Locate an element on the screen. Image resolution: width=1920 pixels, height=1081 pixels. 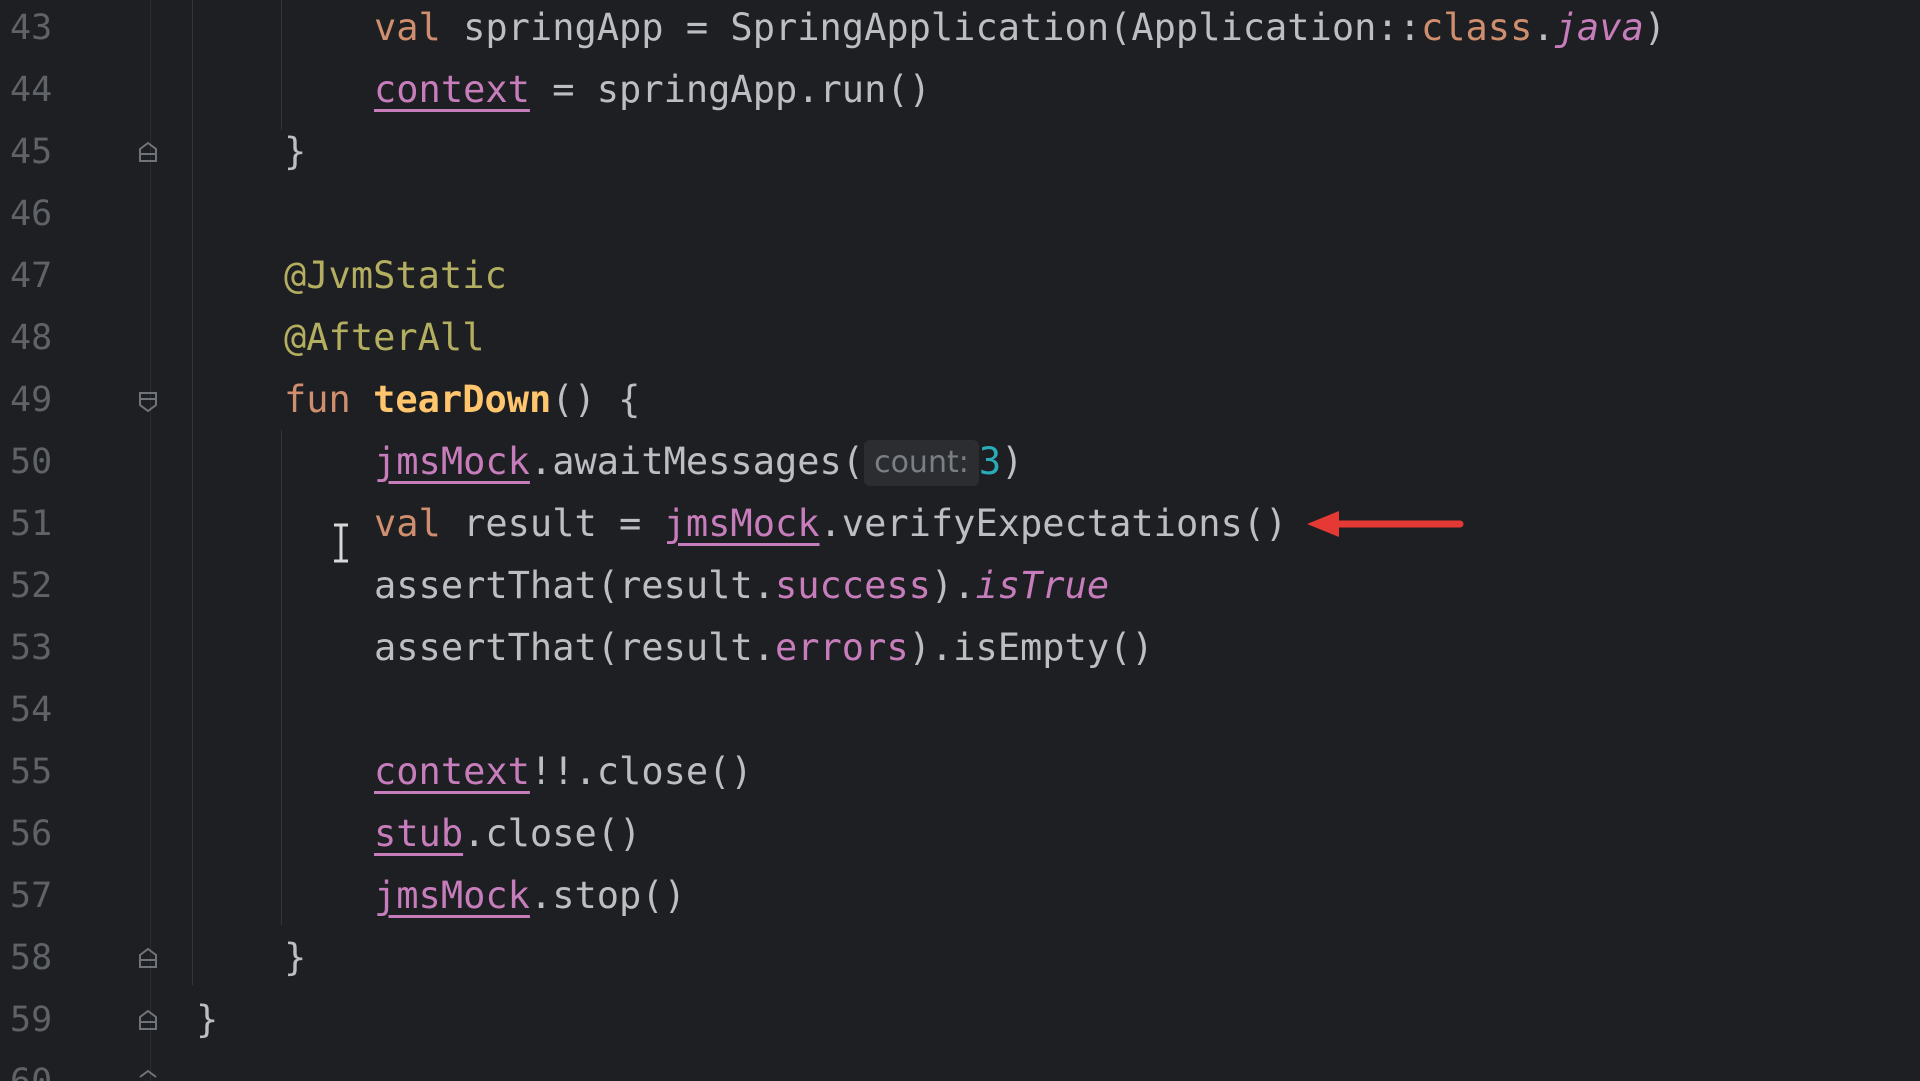
line-number: 43 is located at coordinates (31, 28).